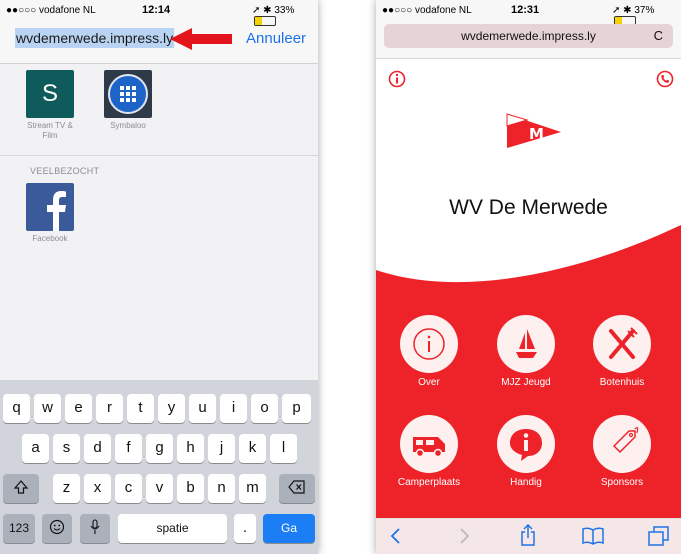 The image size is (681, 554). Describe the element at coordinates (659, 536) in the screenshot. I see `tabs-icon` at that location.